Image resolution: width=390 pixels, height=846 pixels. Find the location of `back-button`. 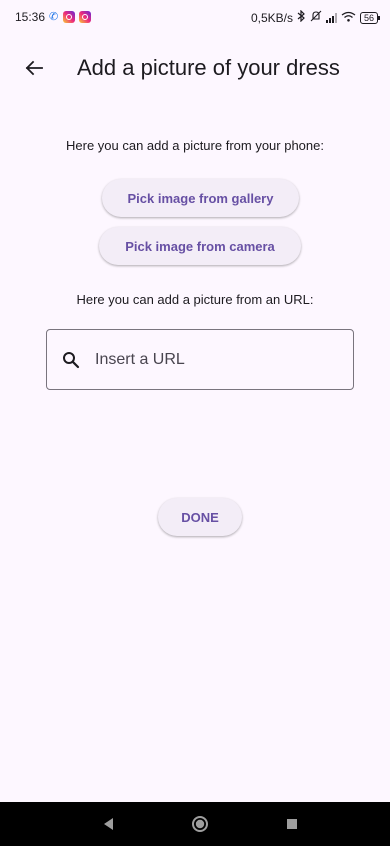

back-button is located at coordinates (34, 68).